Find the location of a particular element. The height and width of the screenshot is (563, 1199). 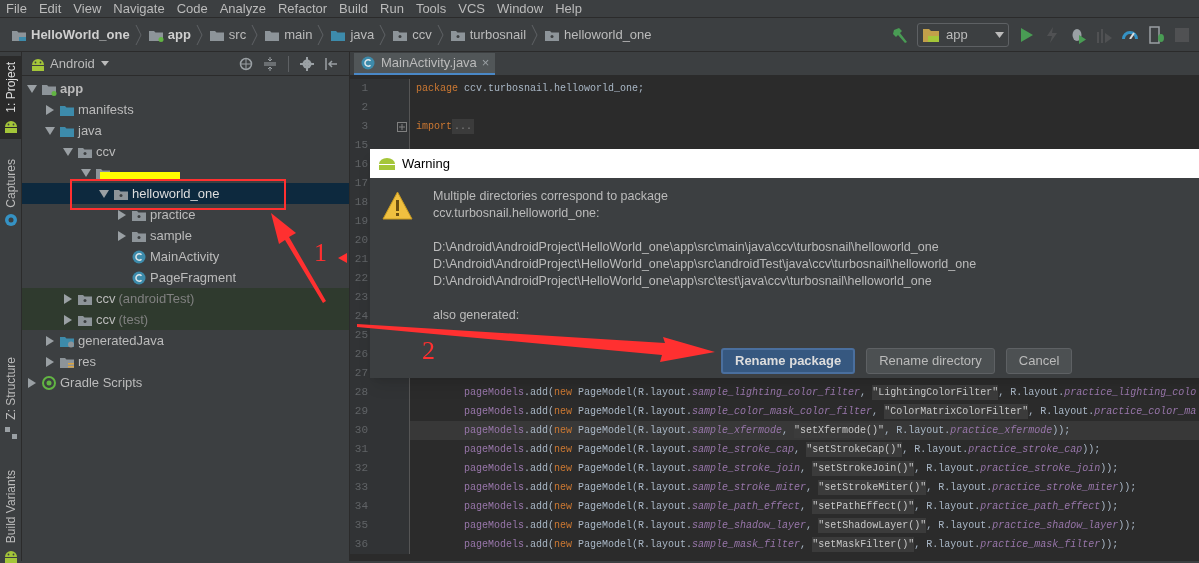

breadcrumb: turbosnail is located at coordinates (488, 34).